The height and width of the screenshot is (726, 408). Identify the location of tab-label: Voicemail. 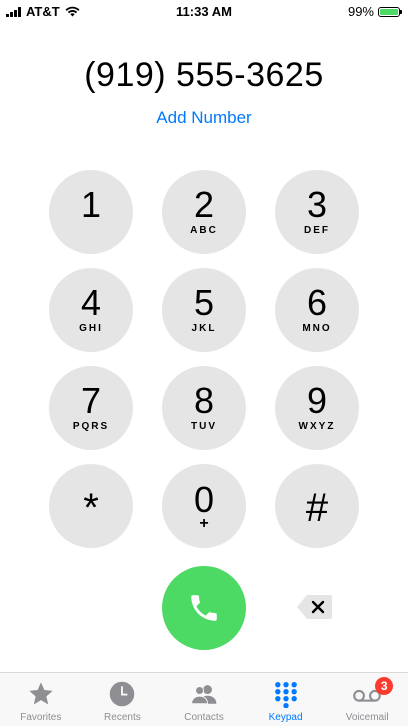
(367, 717).